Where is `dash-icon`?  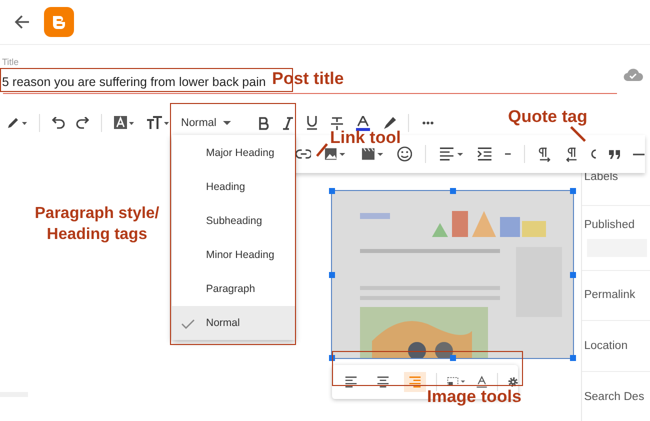
dash-icon is located at coordinates (508, 154).